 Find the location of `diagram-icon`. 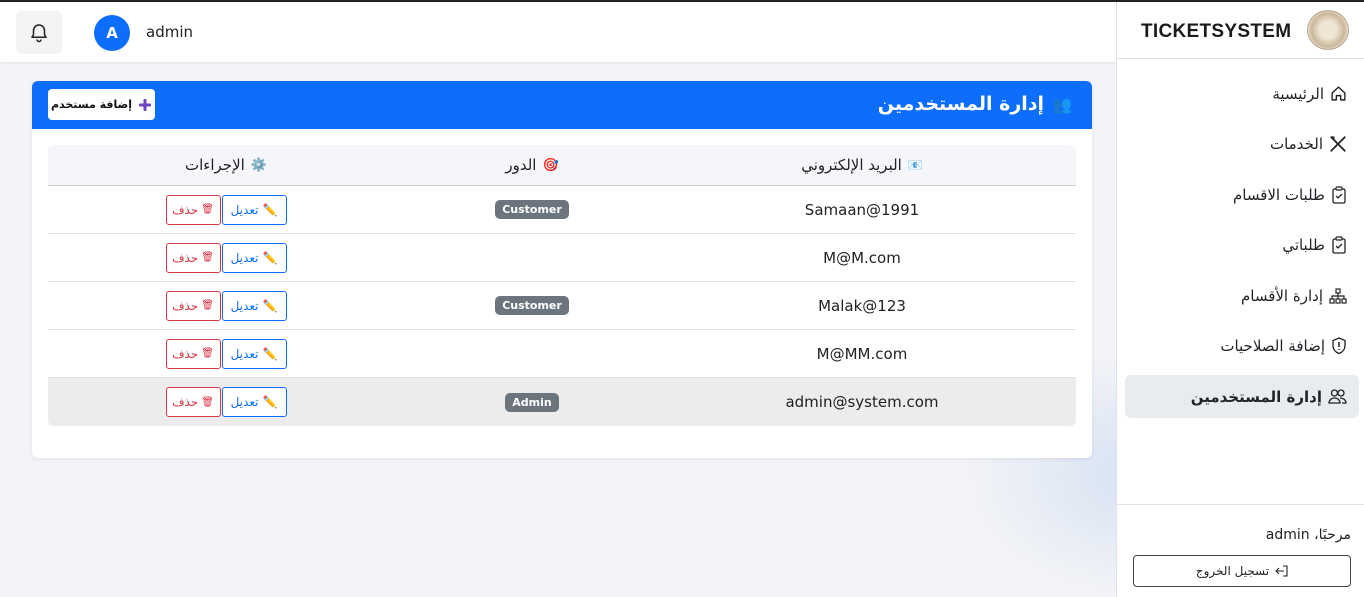

diagram-icon is located at coordinates (1338, 295).